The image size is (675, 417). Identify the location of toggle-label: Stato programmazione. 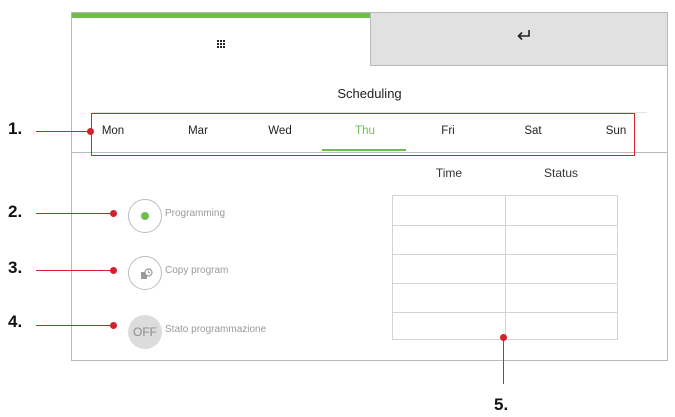
(216, 329).